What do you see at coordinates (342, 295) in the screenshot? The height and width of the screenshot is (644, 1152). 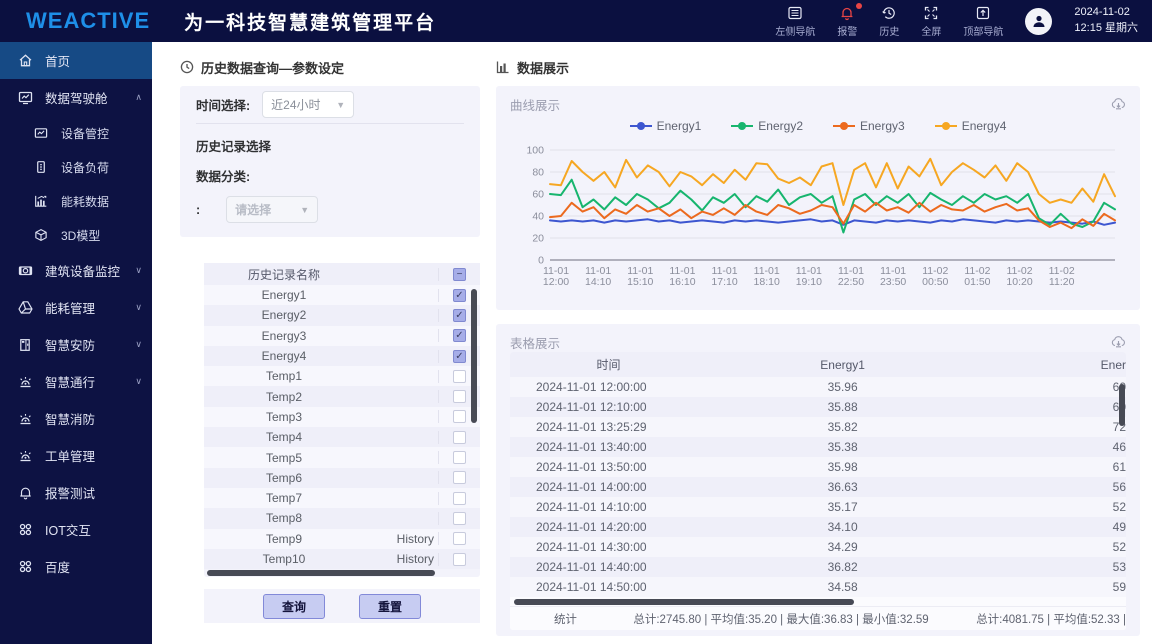 I see `record-row: Energy1 ✓` at bounding box center [342, 295].